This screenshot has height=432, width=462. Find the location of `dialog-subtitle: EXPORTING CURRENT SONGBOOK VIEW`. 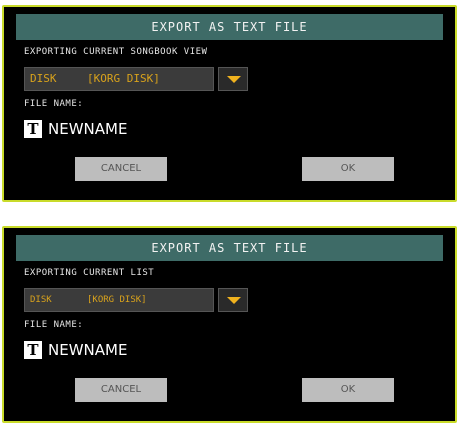

dialog-subtitle: EXPORTING CURRENT SONGBOOK VIEW is located at coordinates (116, 52).